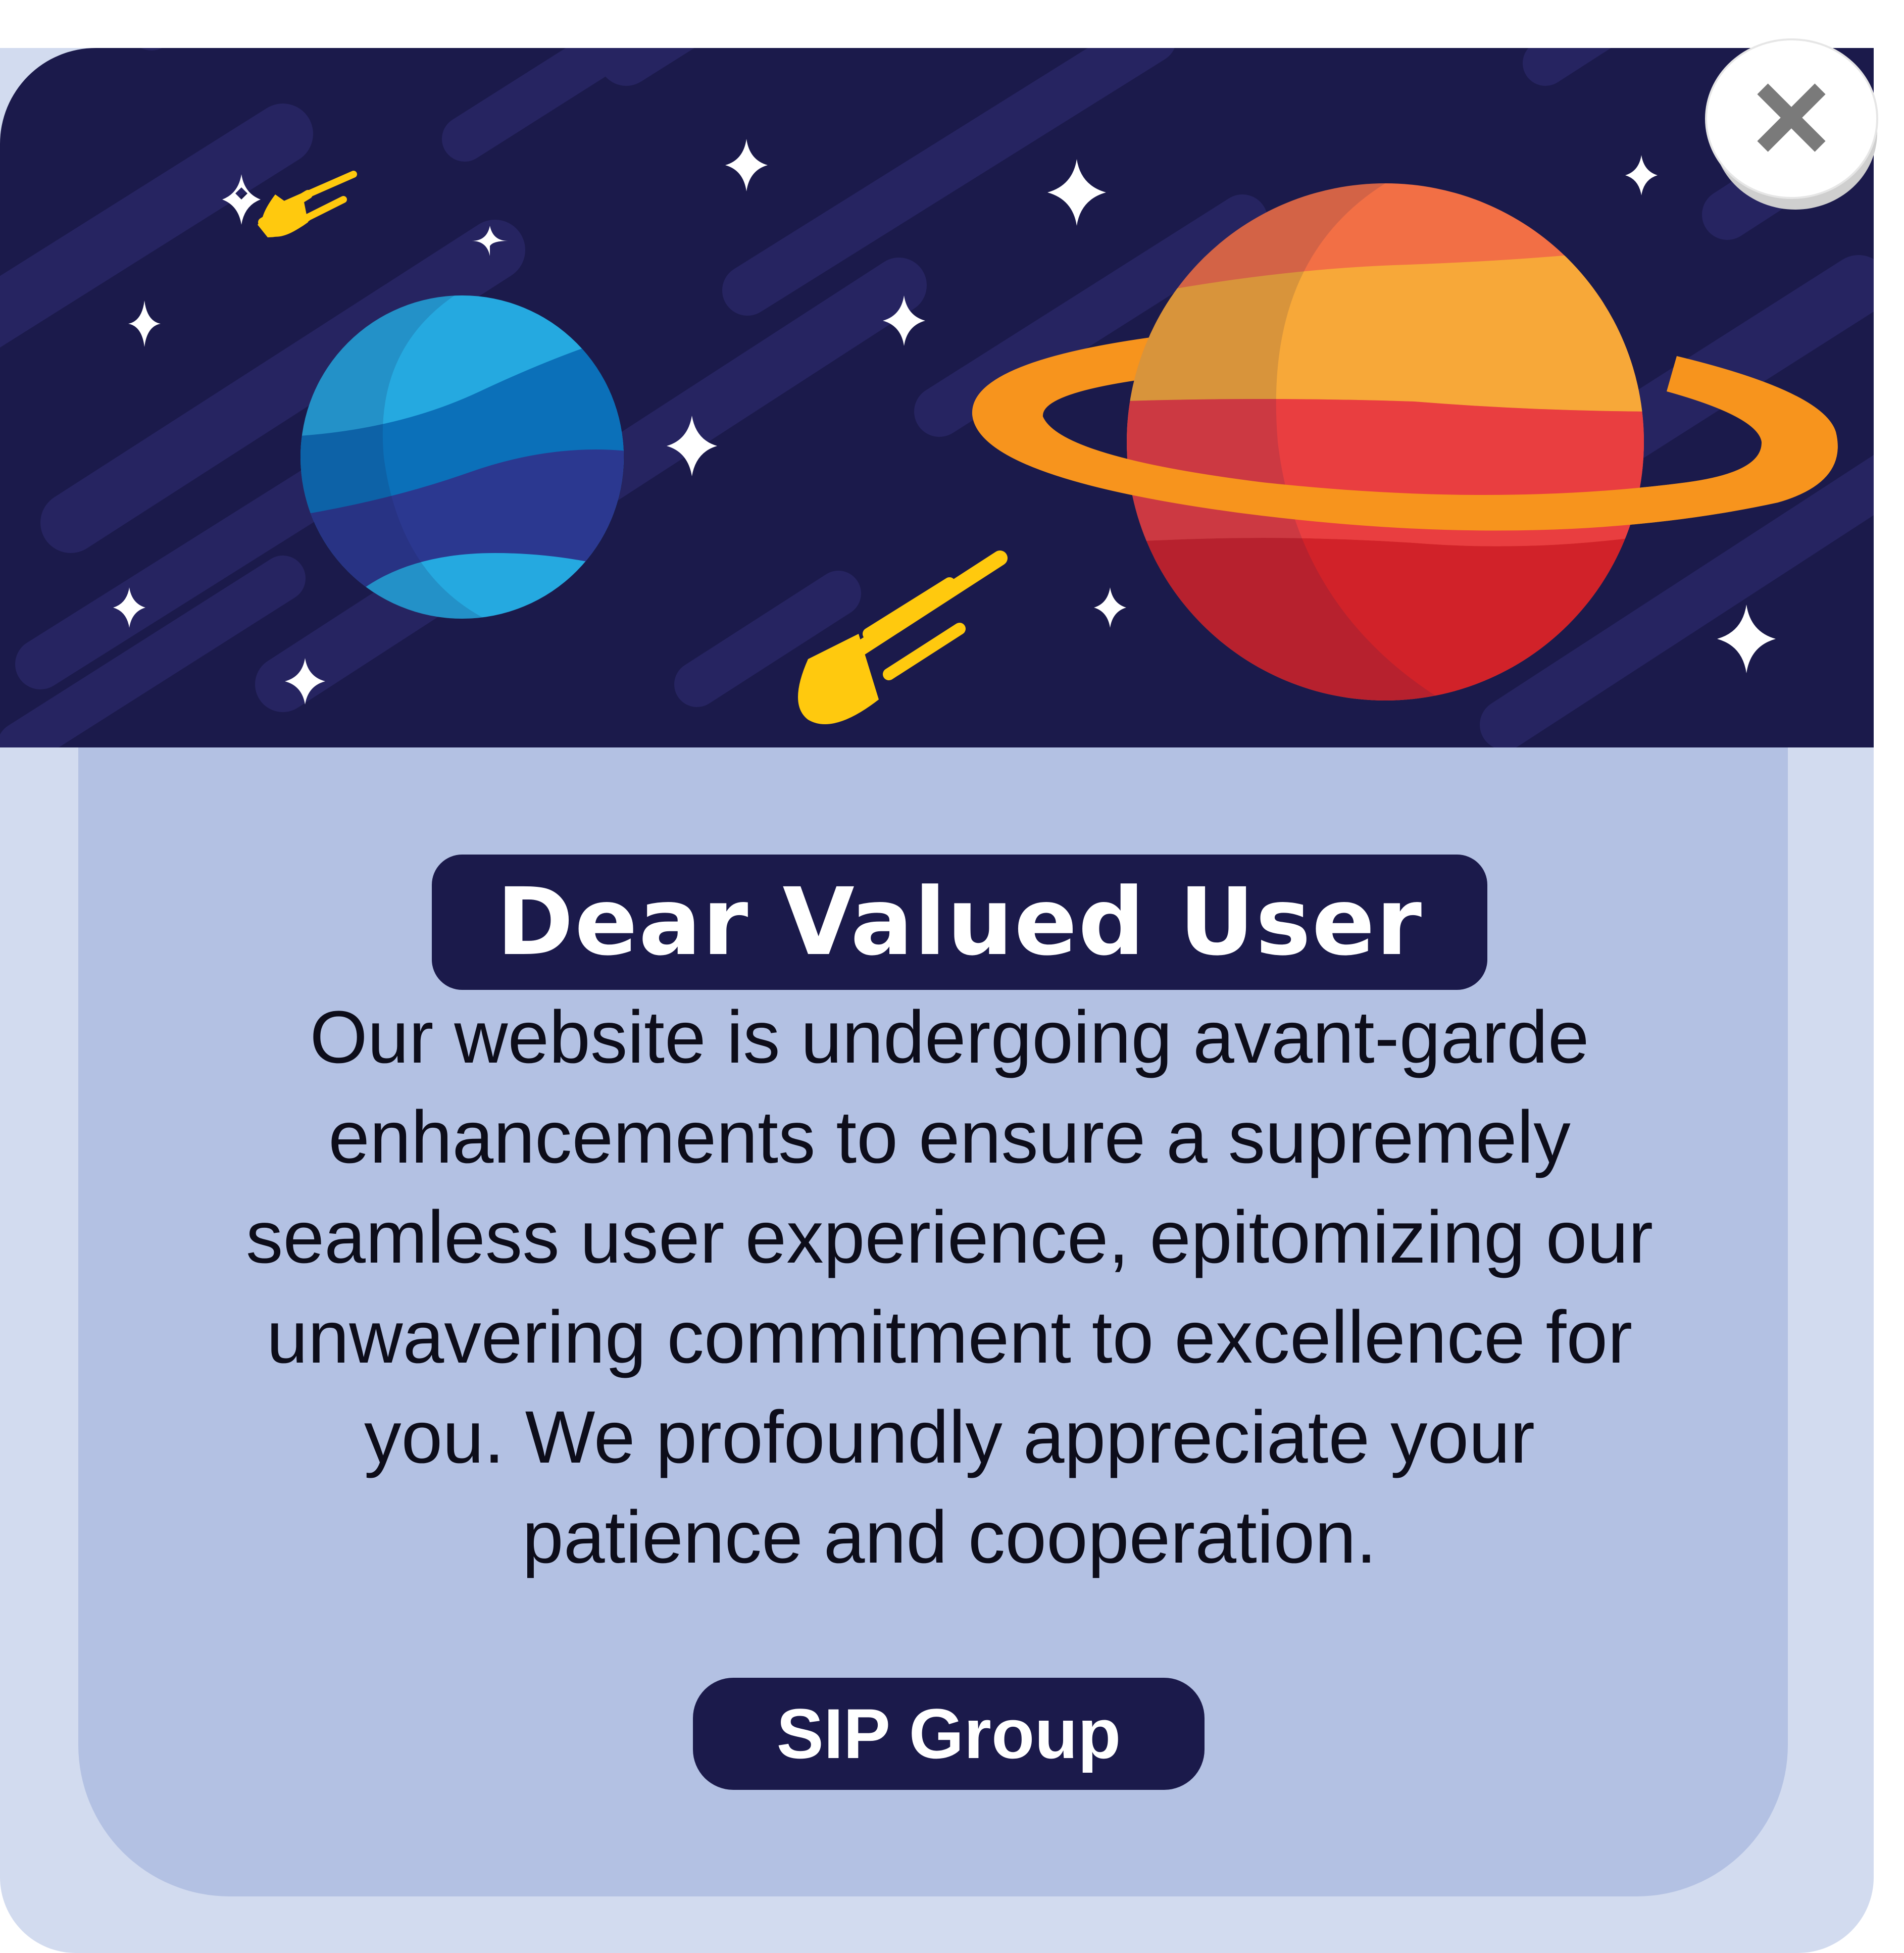  I want to click on close-button, so click(1806, 125).